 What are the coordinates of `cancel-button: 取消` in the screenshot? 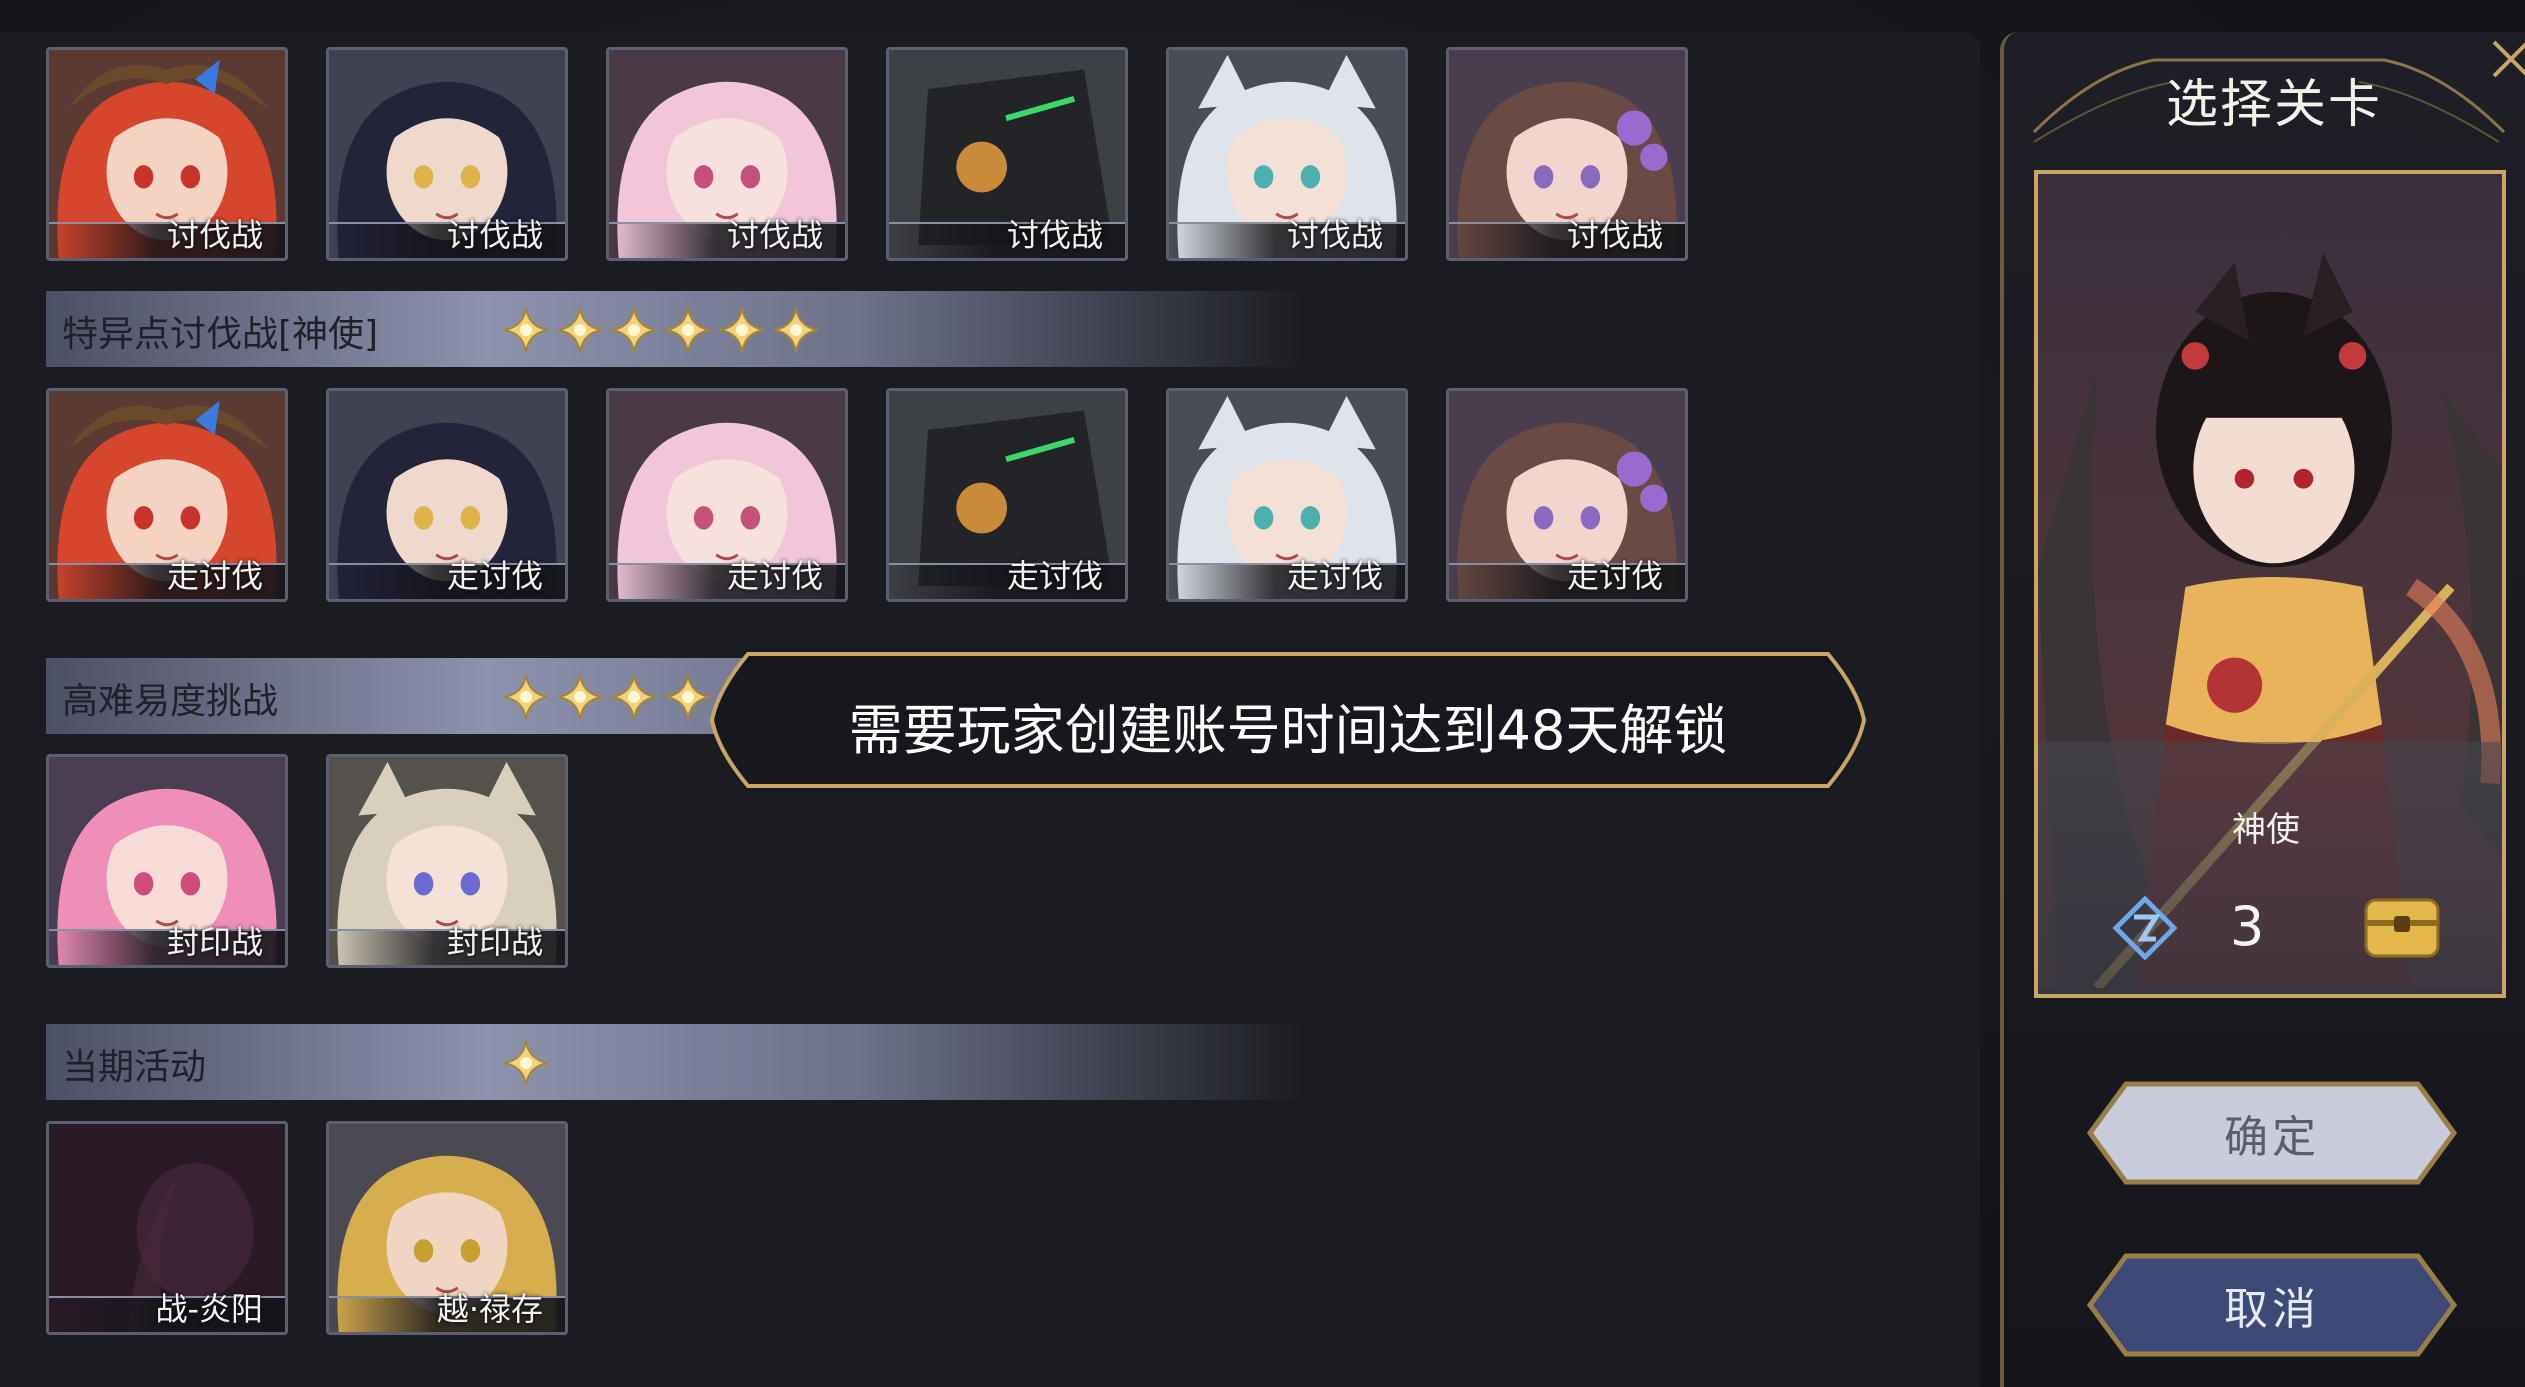 It's located at (2272, 1305).